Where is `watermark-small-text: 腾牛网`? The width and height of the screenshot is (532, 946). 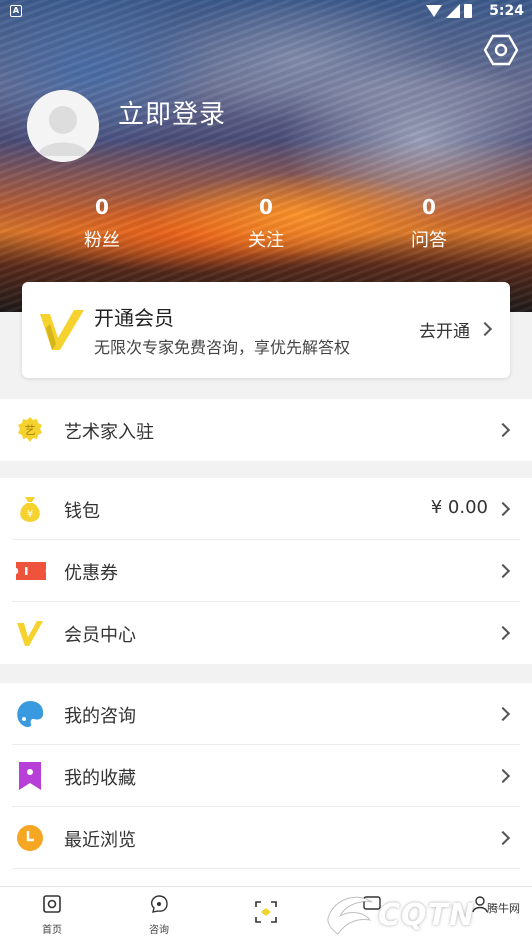 watermark-small-text: 腾牛网 is located at coordinates (503, 908).